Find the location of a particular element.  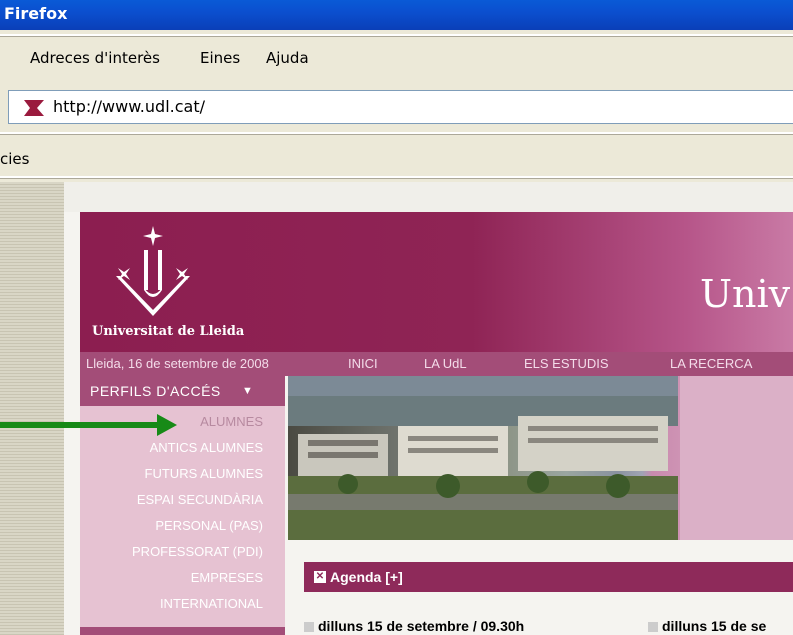

agenda-item-label: dilluns 15 de se is located at coordinates (714, 626).